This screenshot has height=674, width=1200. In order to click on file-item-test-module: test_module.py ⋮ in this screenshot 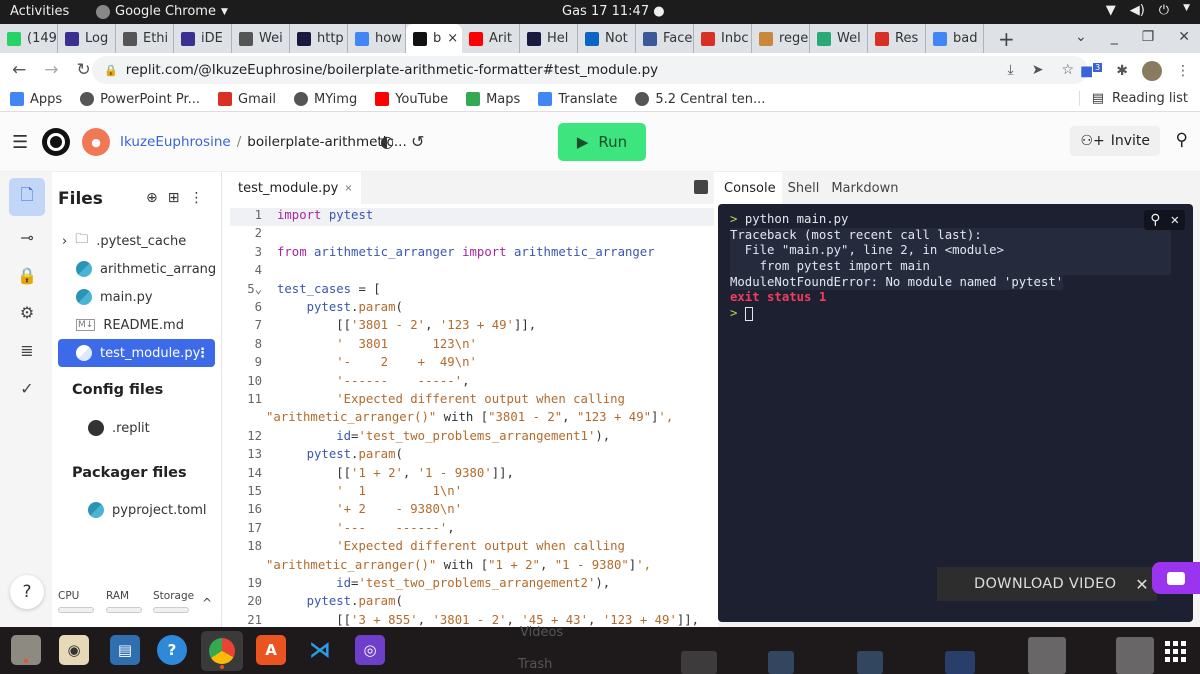, I will do `click(136, 353)`.